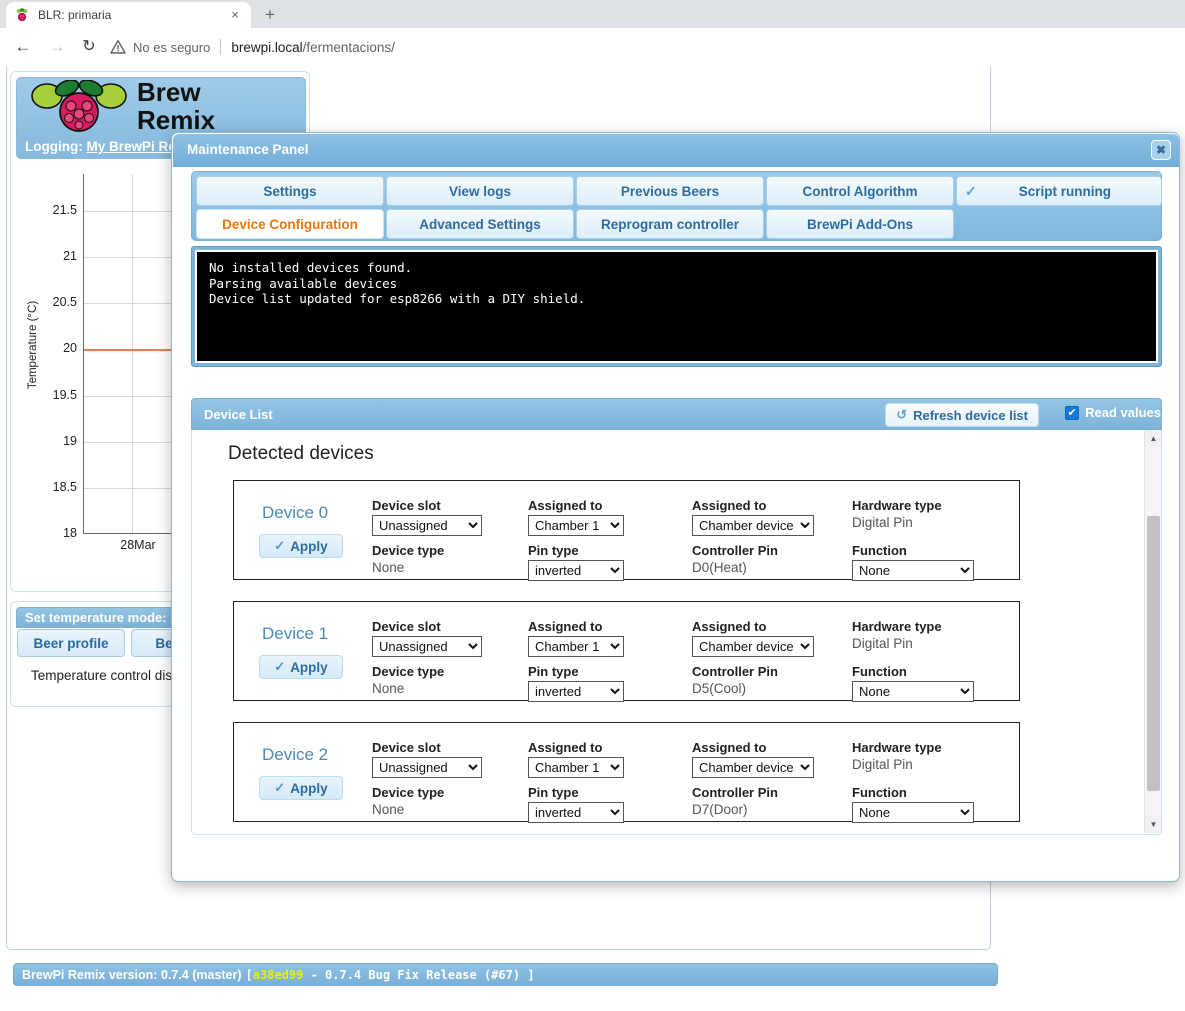 The height and width of the screenshot is (1011, 1185). What do you see at coordinates (132, 974) in the screenshot?
I see `version-text: BrewPi Remix version: 0.7.4 (master)` at bounding box center [132, 974].